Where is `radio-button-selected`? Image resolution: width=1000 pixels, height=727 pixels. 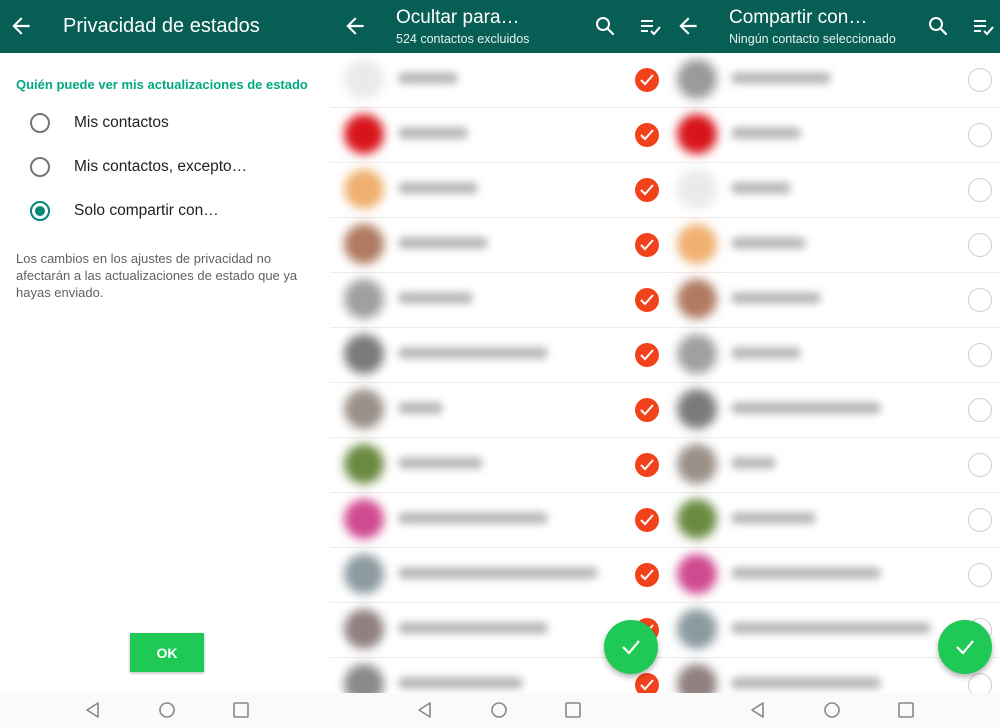 radio-button-selected is located at coordinates (40, 211).